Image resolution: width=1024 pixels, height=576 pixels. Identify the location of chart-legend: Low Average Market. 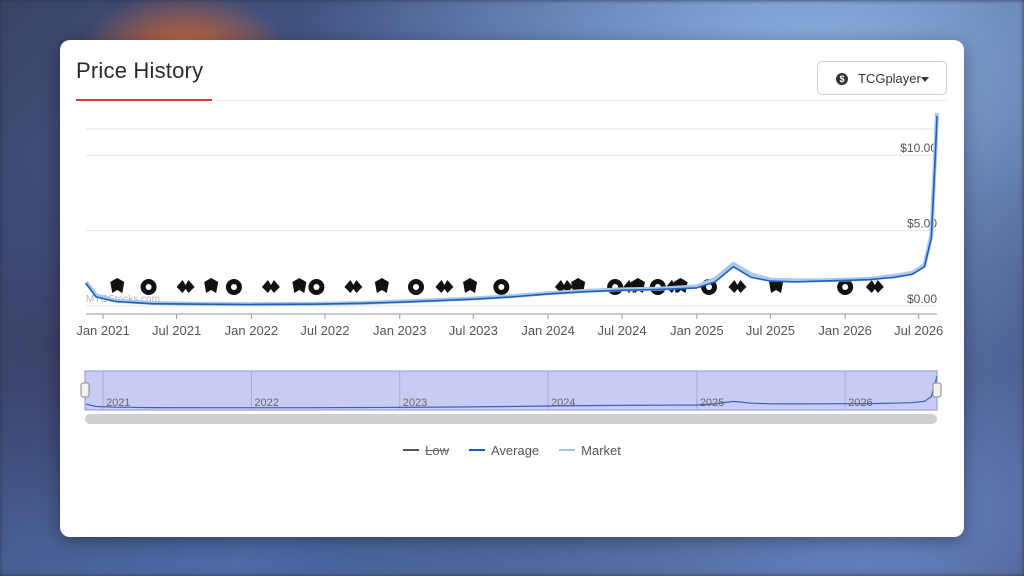
(512, 450).